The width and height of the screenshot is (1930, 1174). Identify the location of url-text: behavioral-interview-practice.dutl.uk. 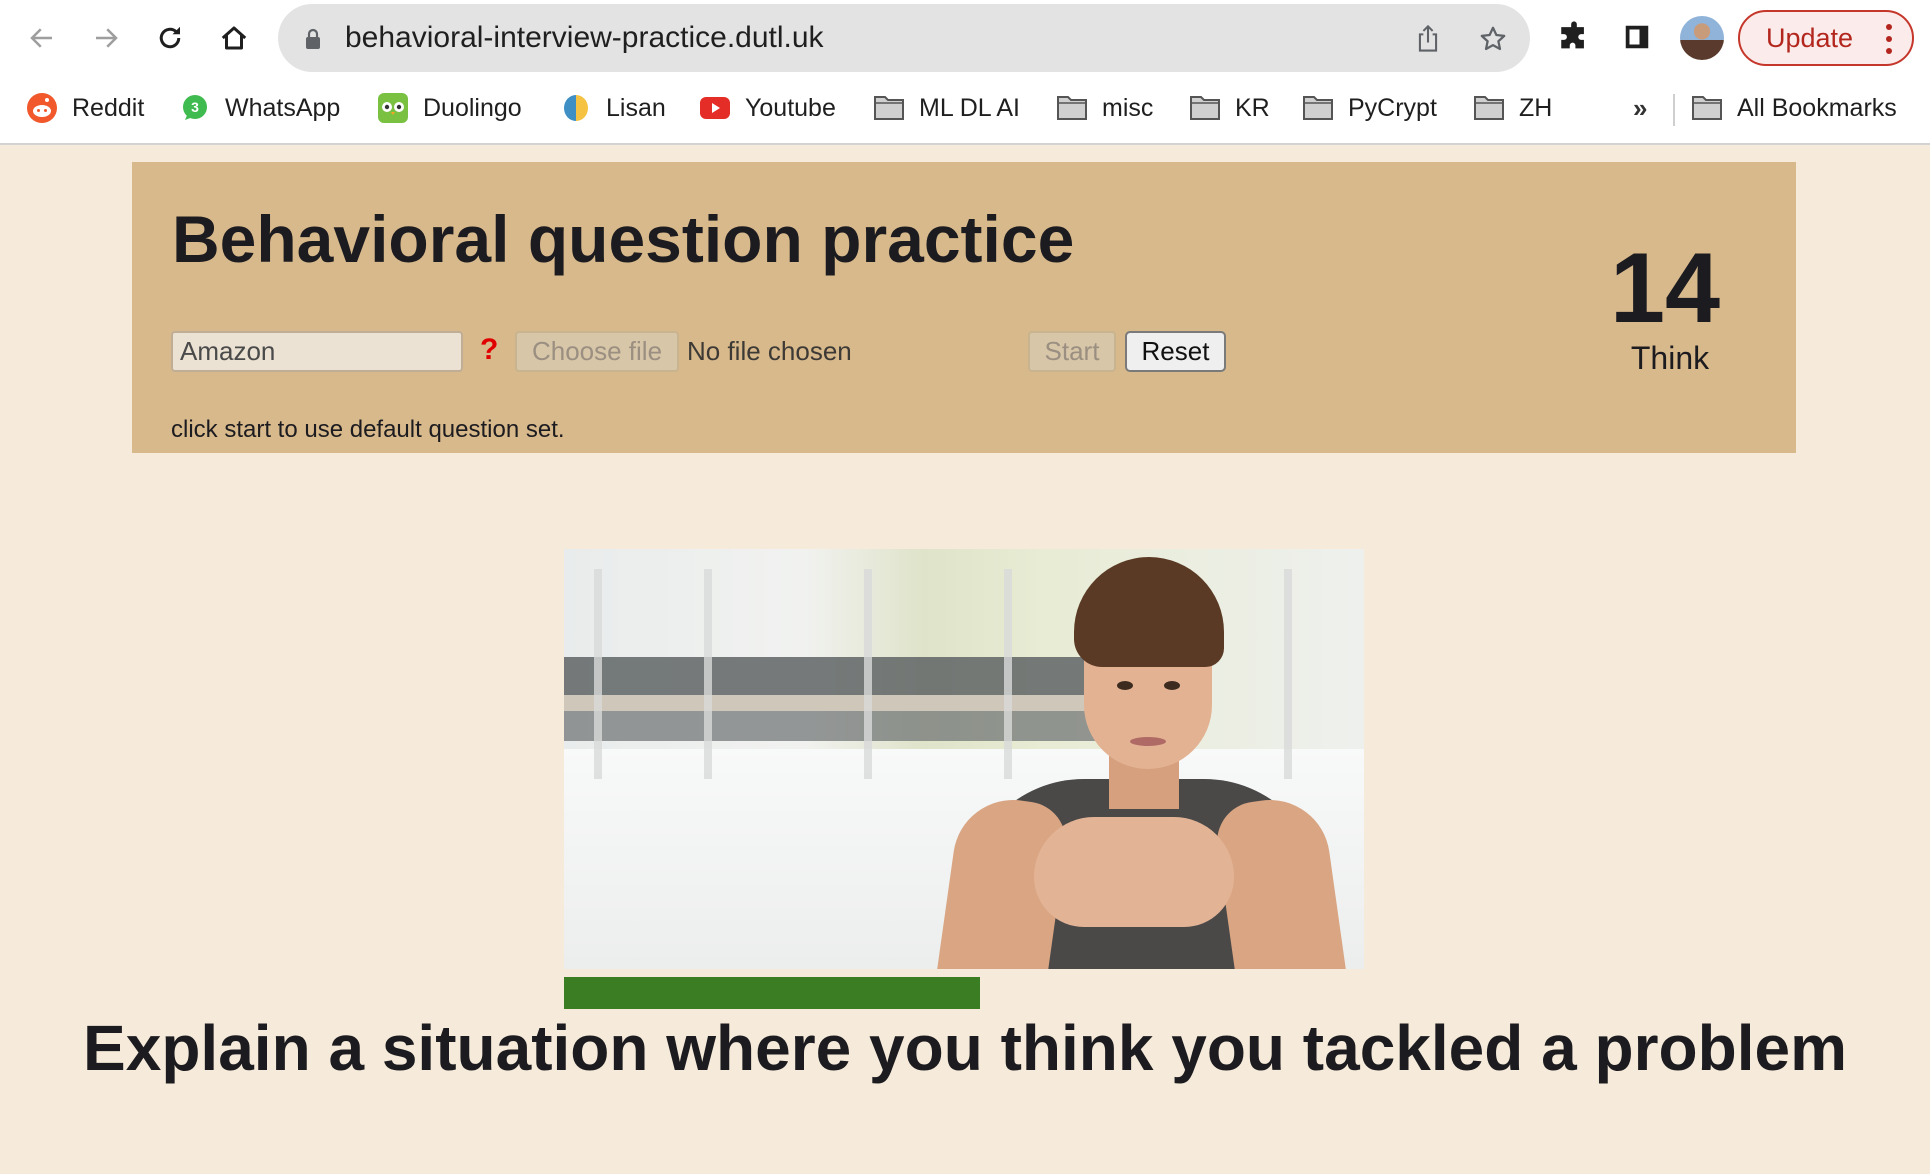
(584, 38).